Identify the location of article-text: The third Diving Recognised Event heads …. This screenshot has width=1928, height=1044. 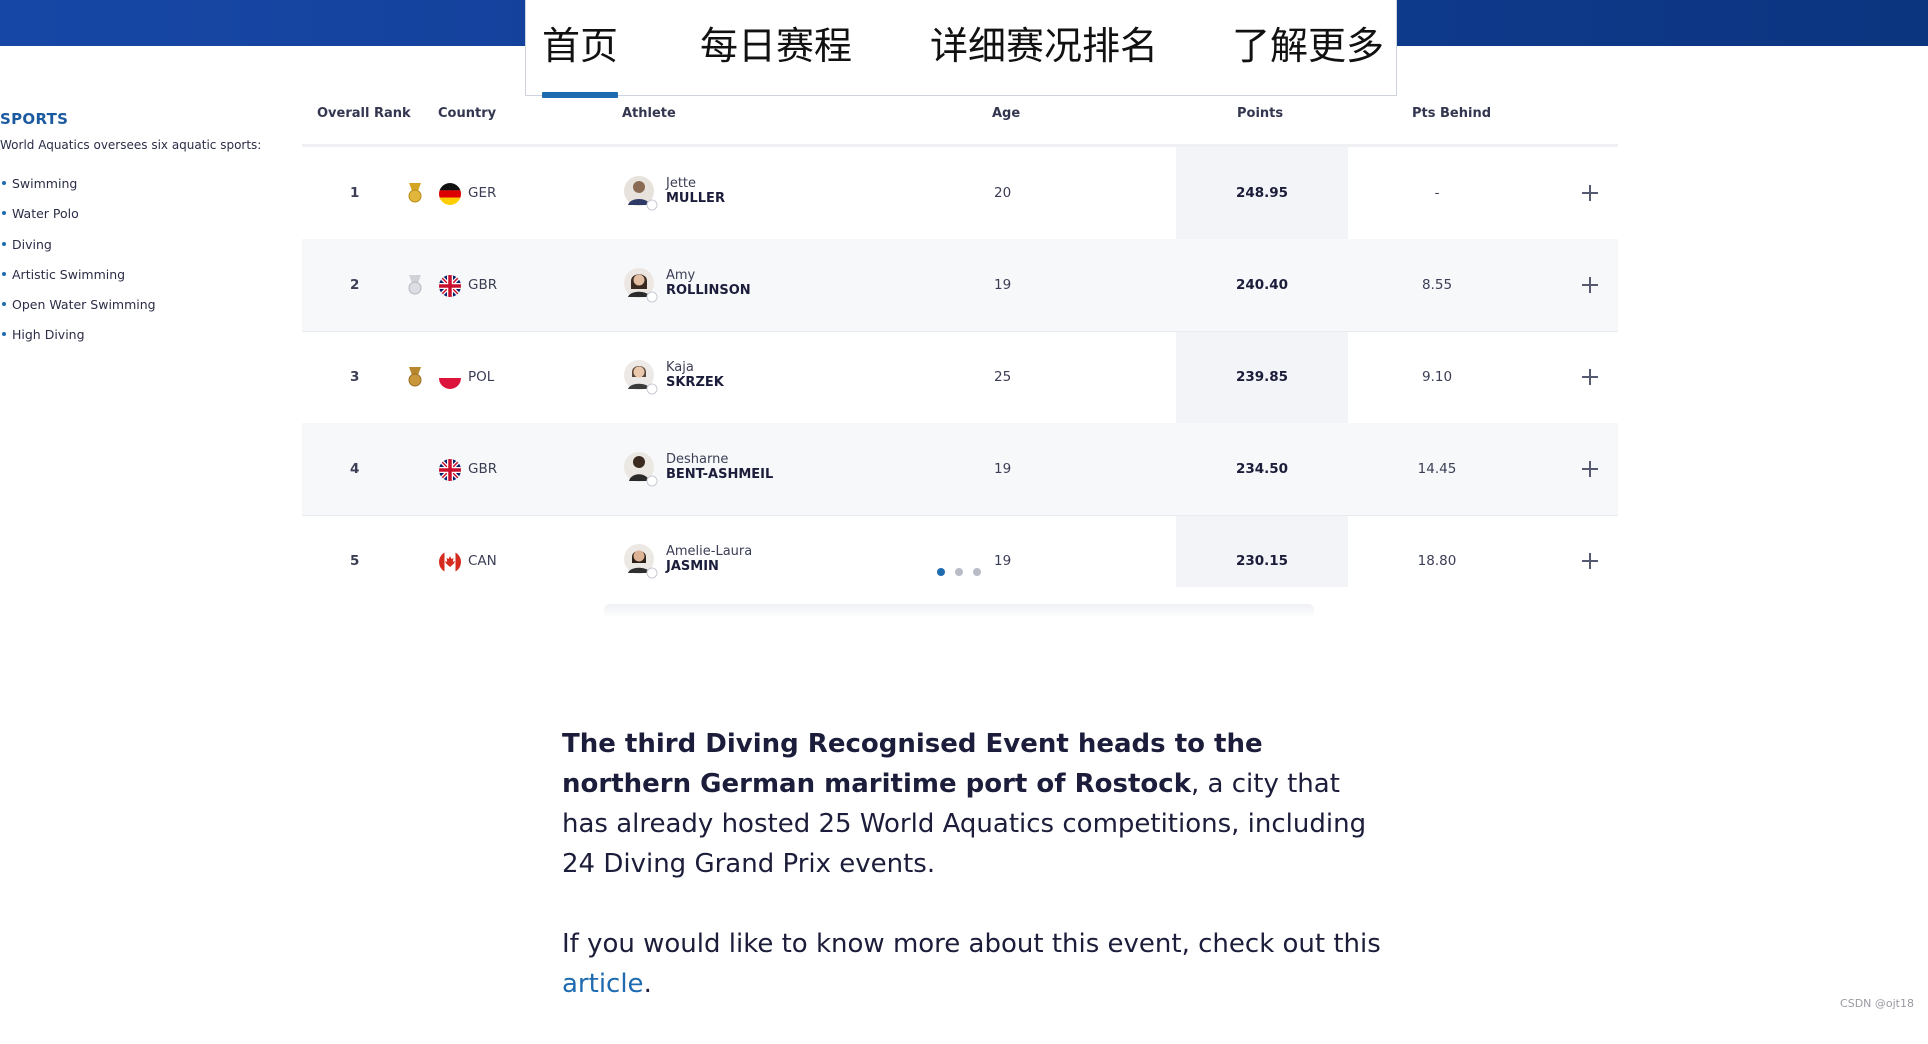
(972, 884).